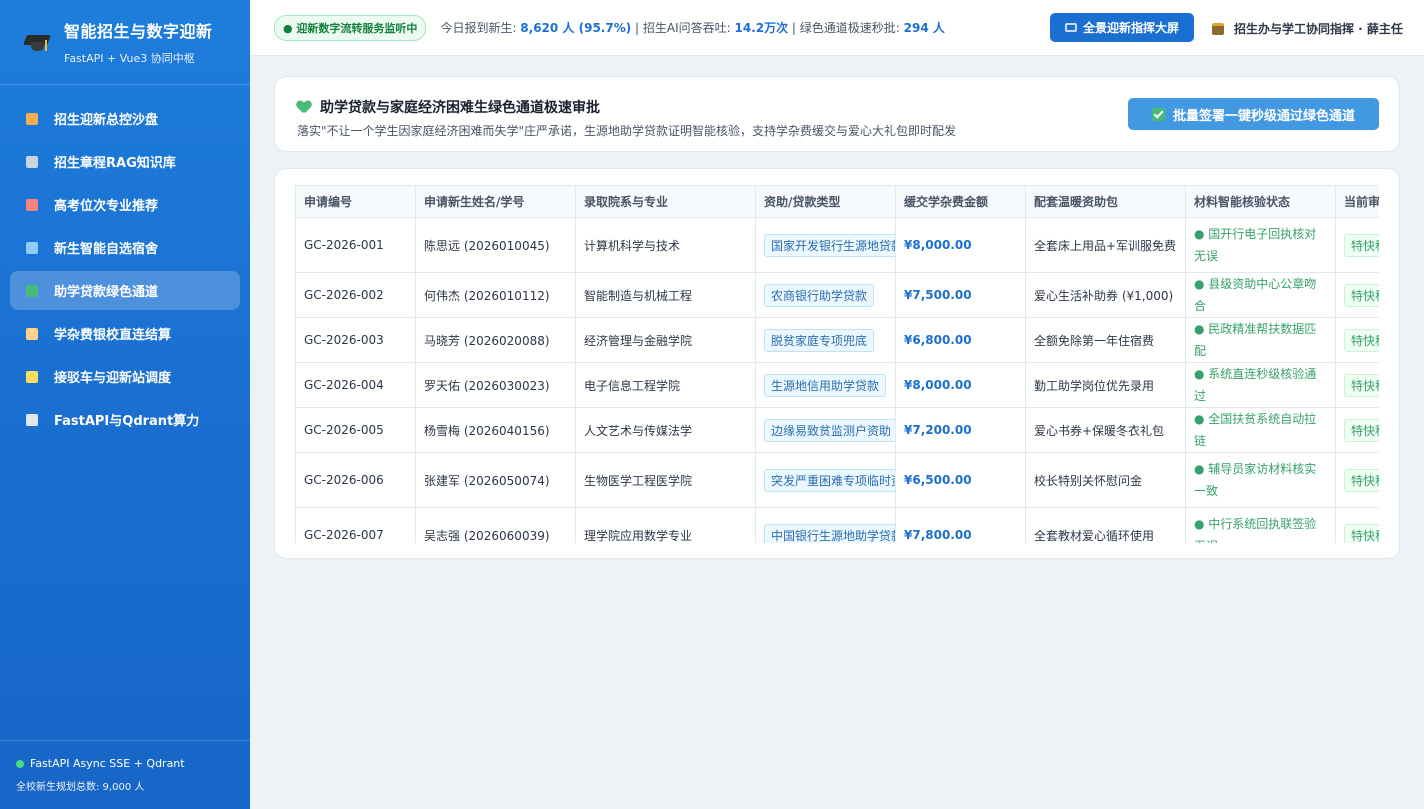  Describe the element at coordinates (829, 480) in the screenshot. I see `cell-type-value: 突发严重困难专项临时资助` at that location.